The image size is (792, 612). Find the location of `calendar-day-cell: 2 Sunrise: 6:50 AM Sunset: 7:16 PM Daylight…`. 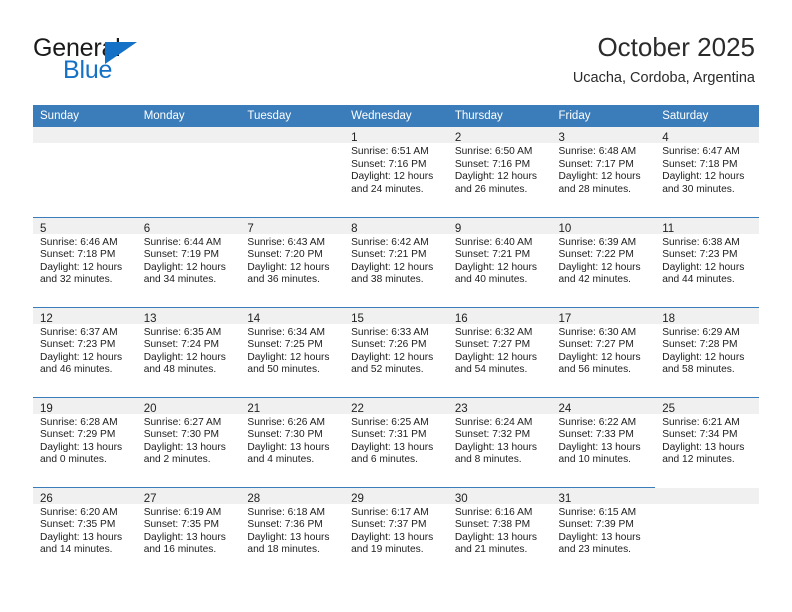

calendar-day-cell: 2 Sunrise: 6:50 AM Sunset: 7:16 PM Daylight… is located at coordinates (499, 172).